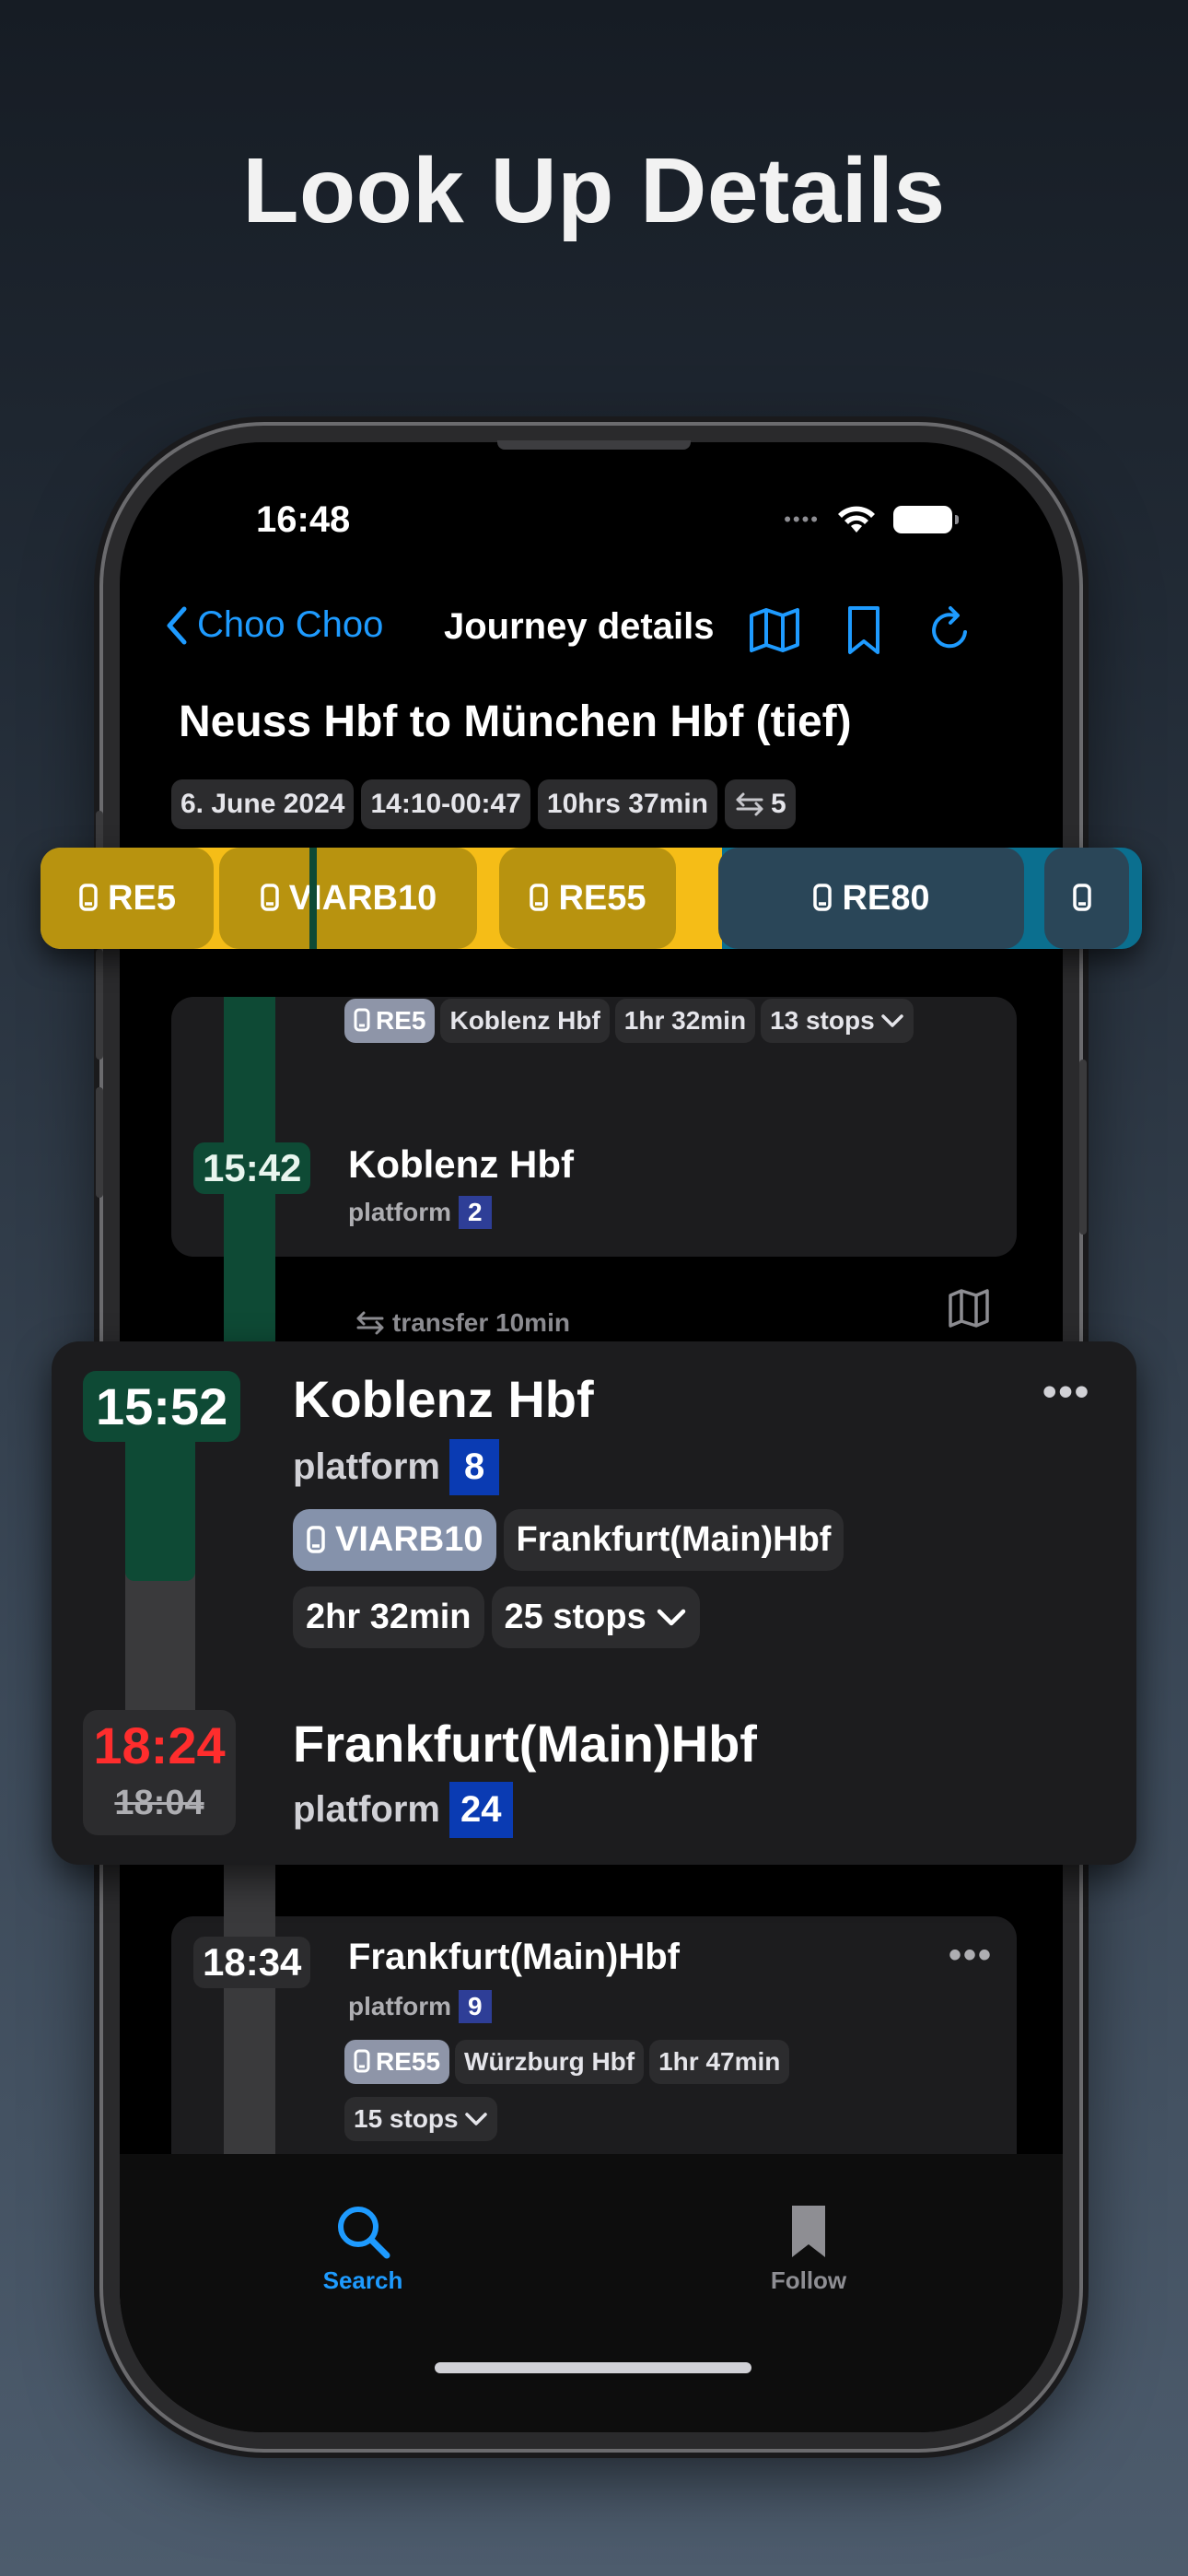 The height and width of the screenshot is (2576, 1188). What do you see at coordinates (303, 519) in the screenshot?
I see `status-time: 16:48` at bounding box center [303, 519].